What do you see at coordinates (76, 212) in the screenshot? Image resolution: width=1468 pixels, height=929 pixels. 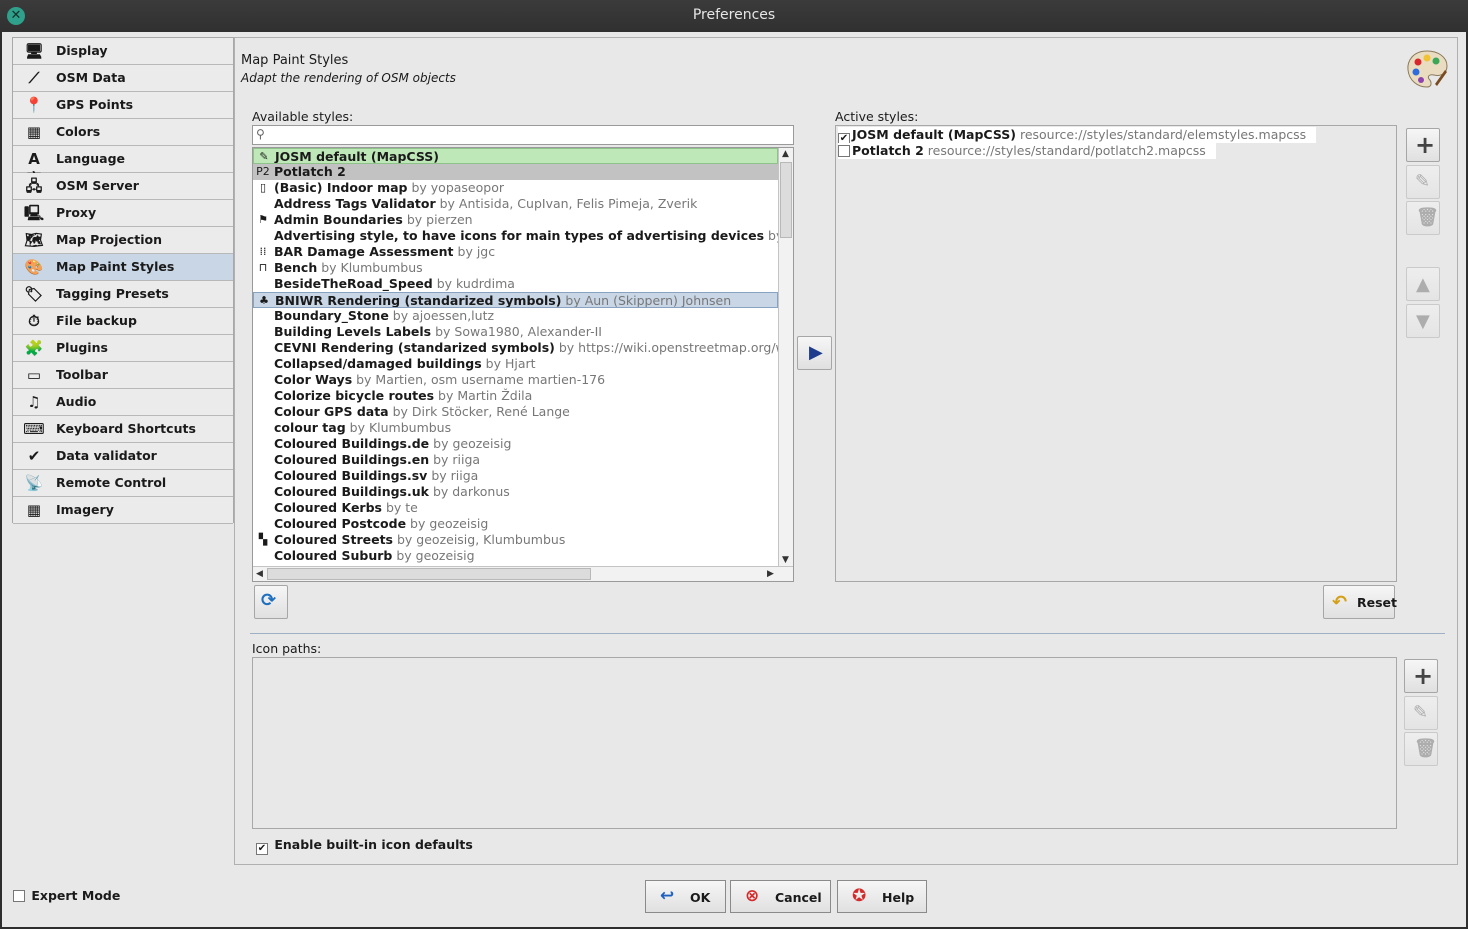 I see `sidebar-item-label: Proxy` at bounding box center [76, 212].